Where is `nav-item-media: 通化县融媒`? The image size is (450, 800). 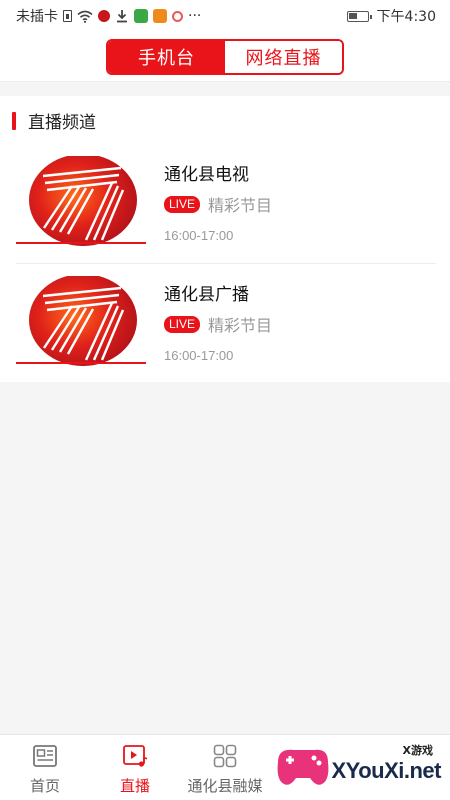 nav-item-media: 通化县融媒 is located at coordinates (225, 767).